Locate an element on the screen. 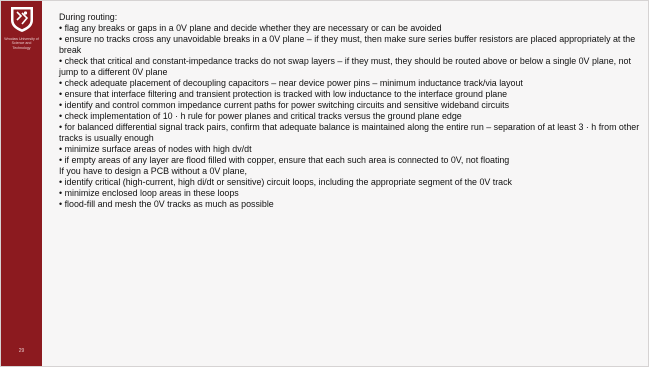  page-number: 29 is located at coordinates (21, 351).